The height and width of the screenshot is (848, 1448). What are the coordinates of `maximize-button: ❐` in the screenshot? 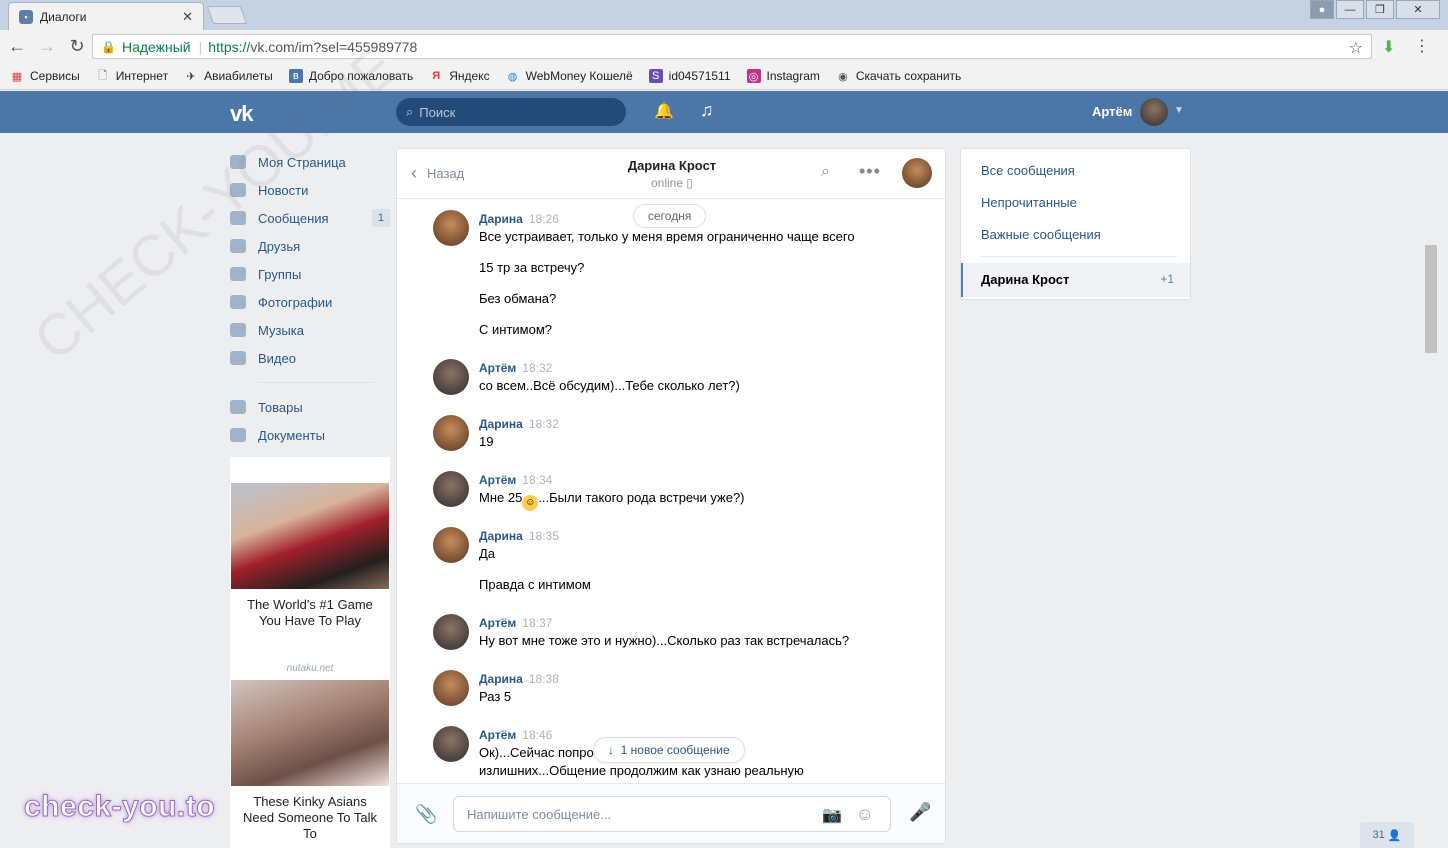 It's located at (1380, 9).